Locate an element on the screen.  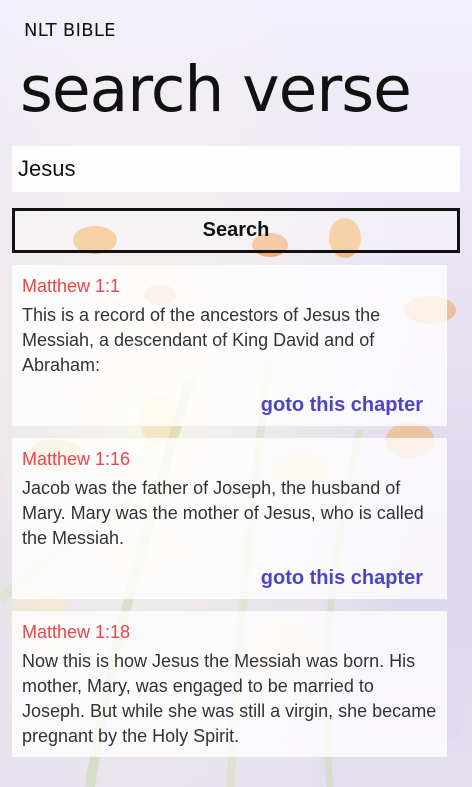
search-button: Search is located at coordinates (236, 230).